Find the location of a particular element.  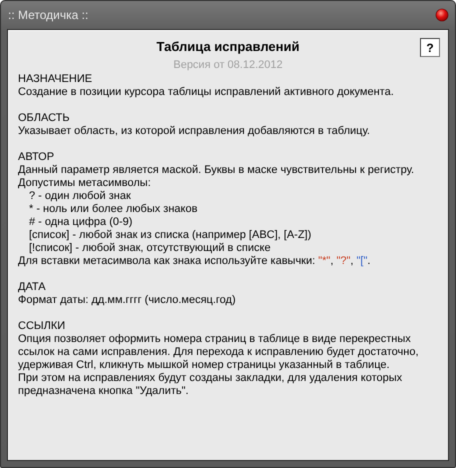

list-line: [!список] - любой знак, отсутствующий в списке is located at coordinates (150, 248).